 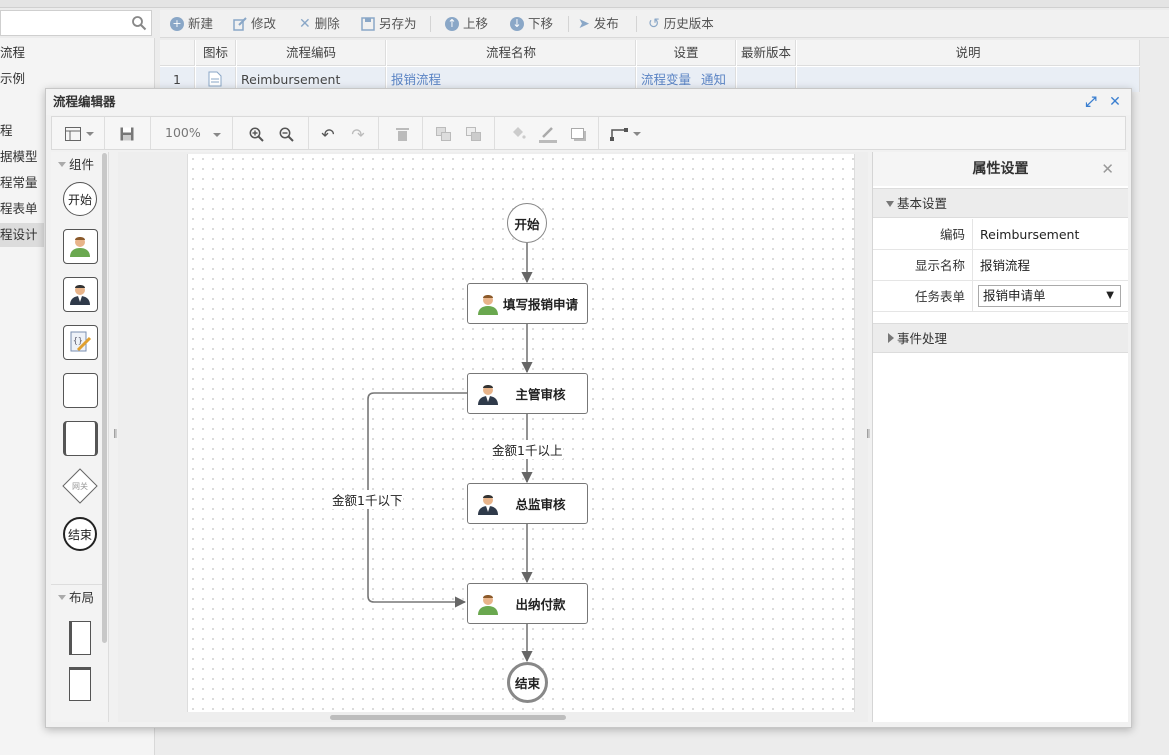 What do you see at coordinates (104, 398) in the screenshot?
I see `palette-scrollbar` at bounding box center [104, 398].